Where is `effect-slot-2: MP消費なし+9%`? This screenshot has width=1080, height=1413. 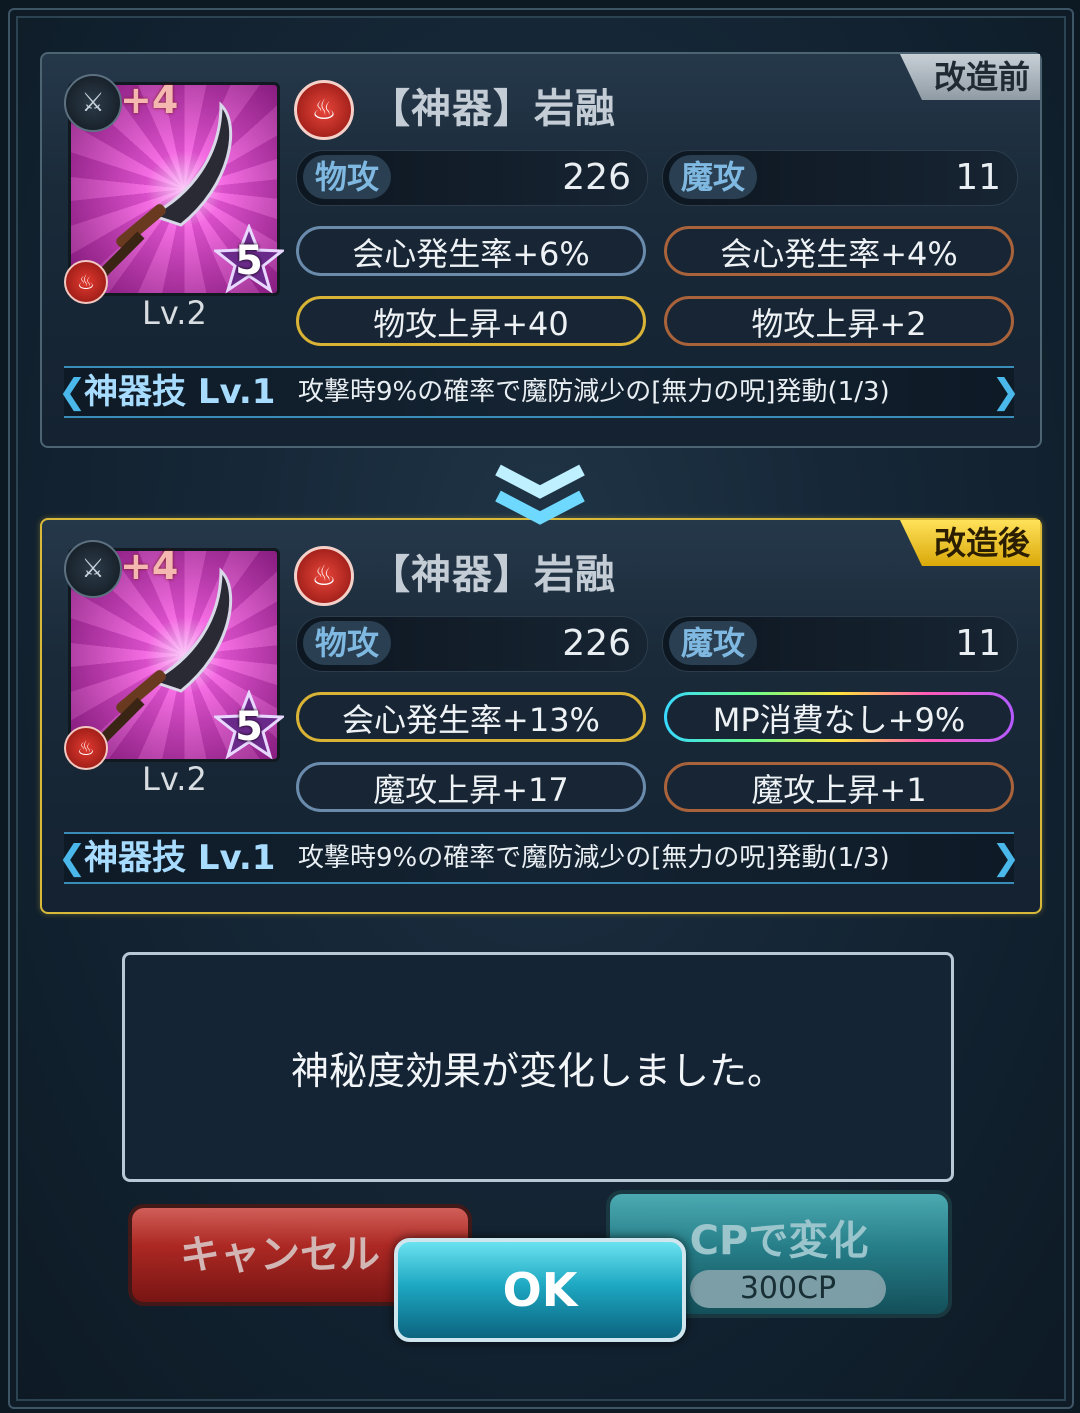
effect-slot-2: MP消費なし+9% is located at coordinates (839, 717).